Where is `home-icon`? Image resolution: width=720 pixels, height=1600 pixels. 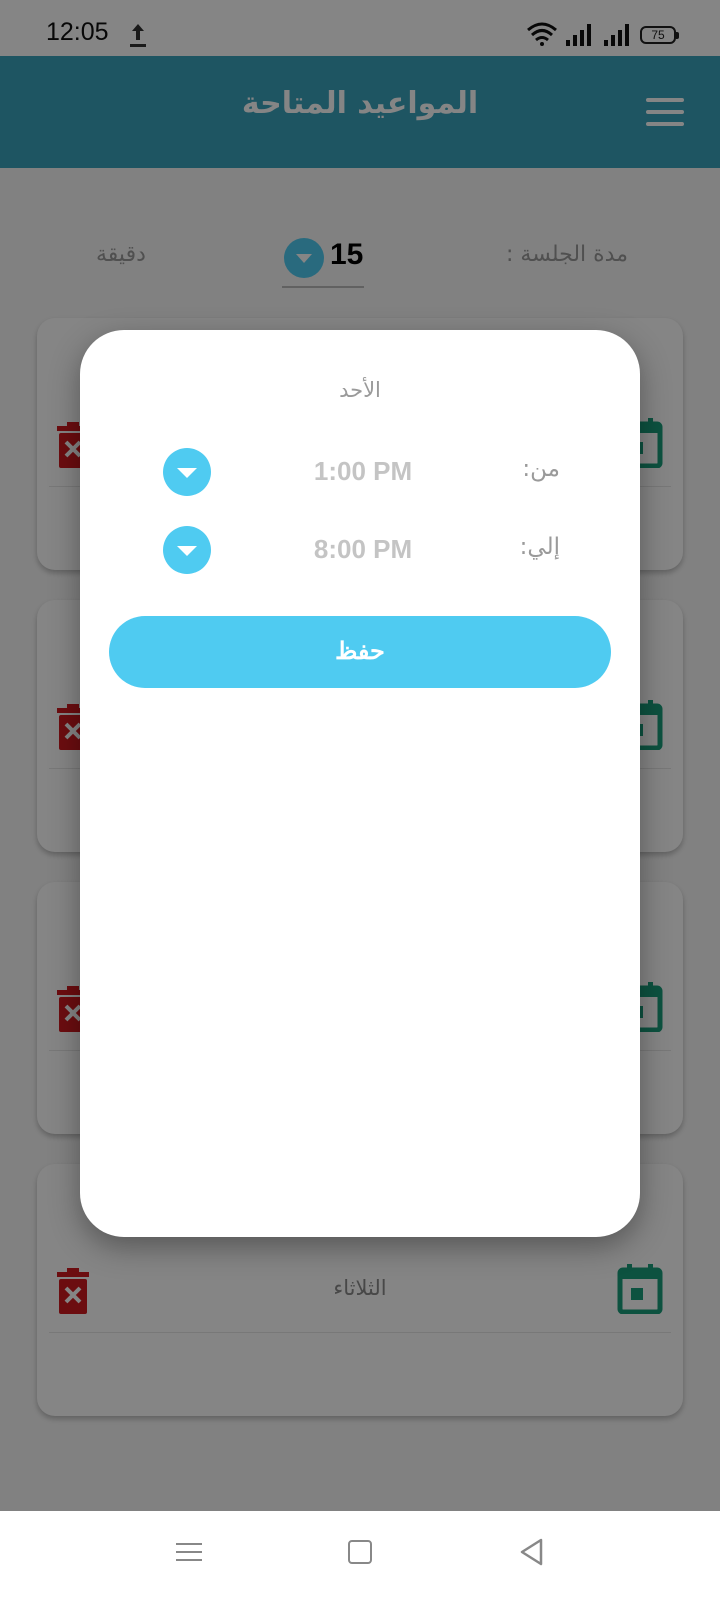
home-icon is located at coordinates (360, 1552).